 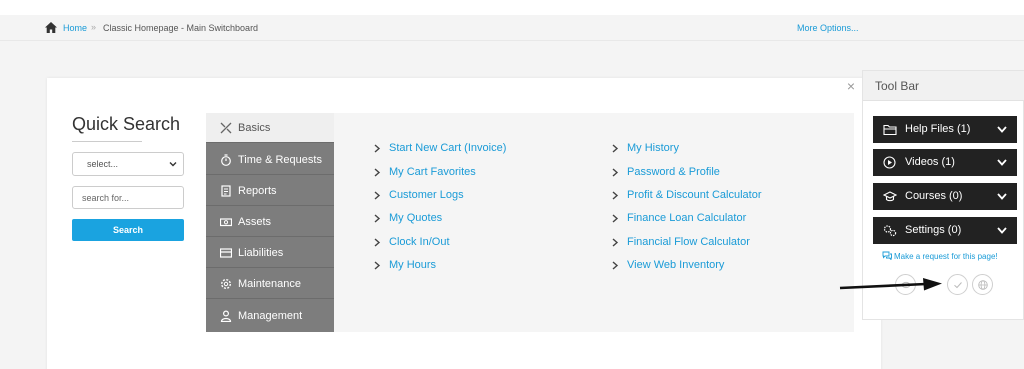 I want to click on check-icon, so click(x=958, y=285).